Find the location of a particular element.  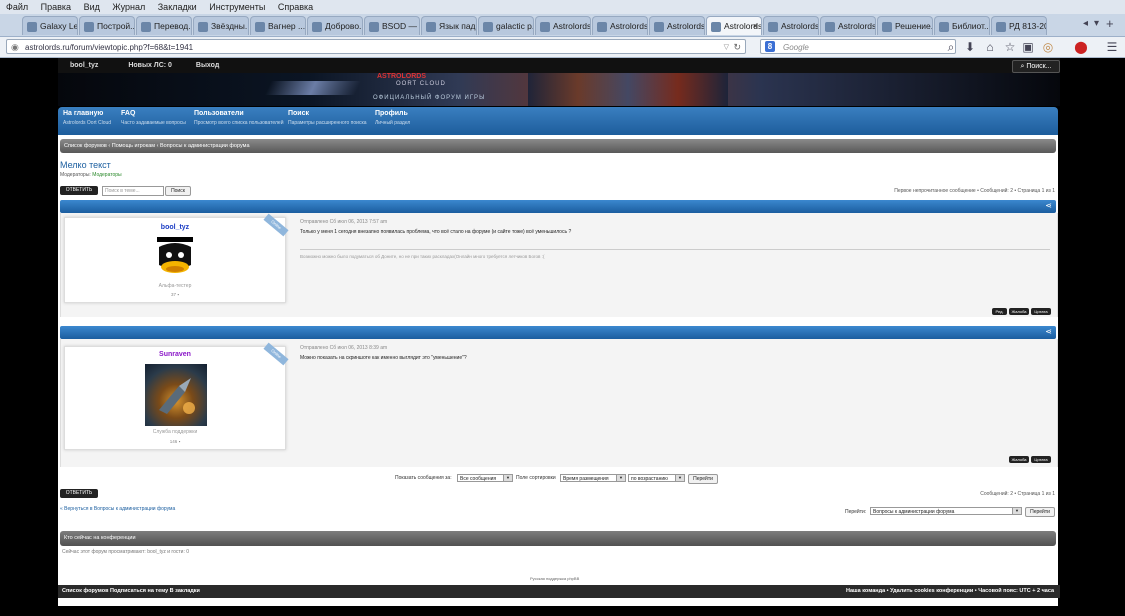

nav-profile: Профиль Личный раздел is located at coordinates (392, 118).